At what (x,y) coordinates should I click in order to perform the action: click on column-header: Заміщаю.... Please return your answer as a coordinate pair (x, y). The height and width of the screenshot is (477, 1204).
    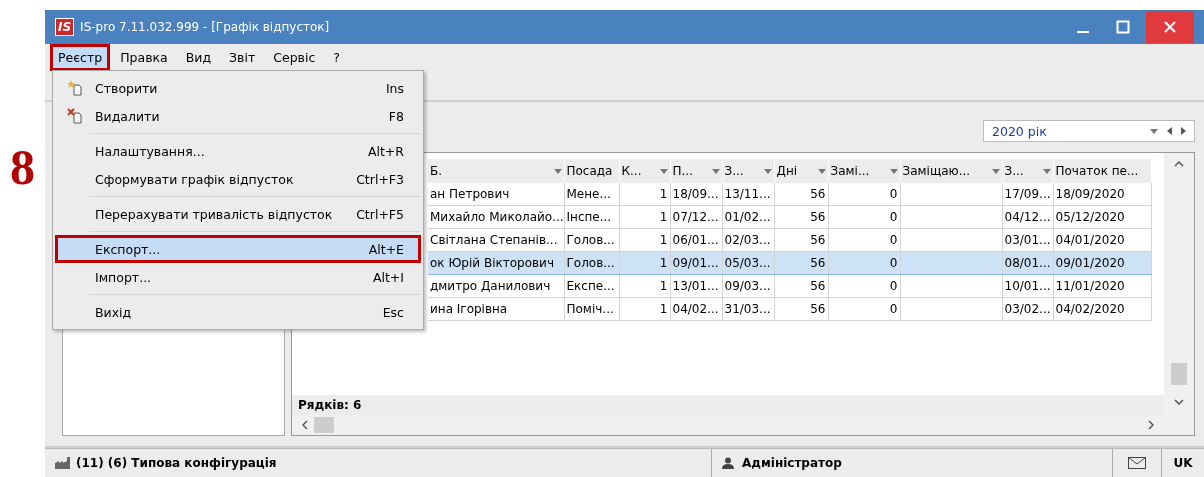
    Looking at the image, I should click on (951, 171).